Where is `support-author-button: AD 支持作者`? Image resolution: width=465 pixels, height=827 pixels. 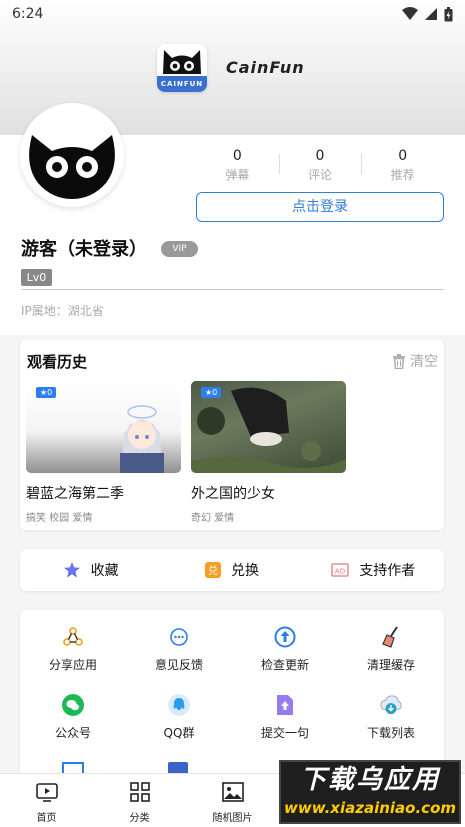 support-author-button: AD 支持作者 is located at coordinates (373, 570).